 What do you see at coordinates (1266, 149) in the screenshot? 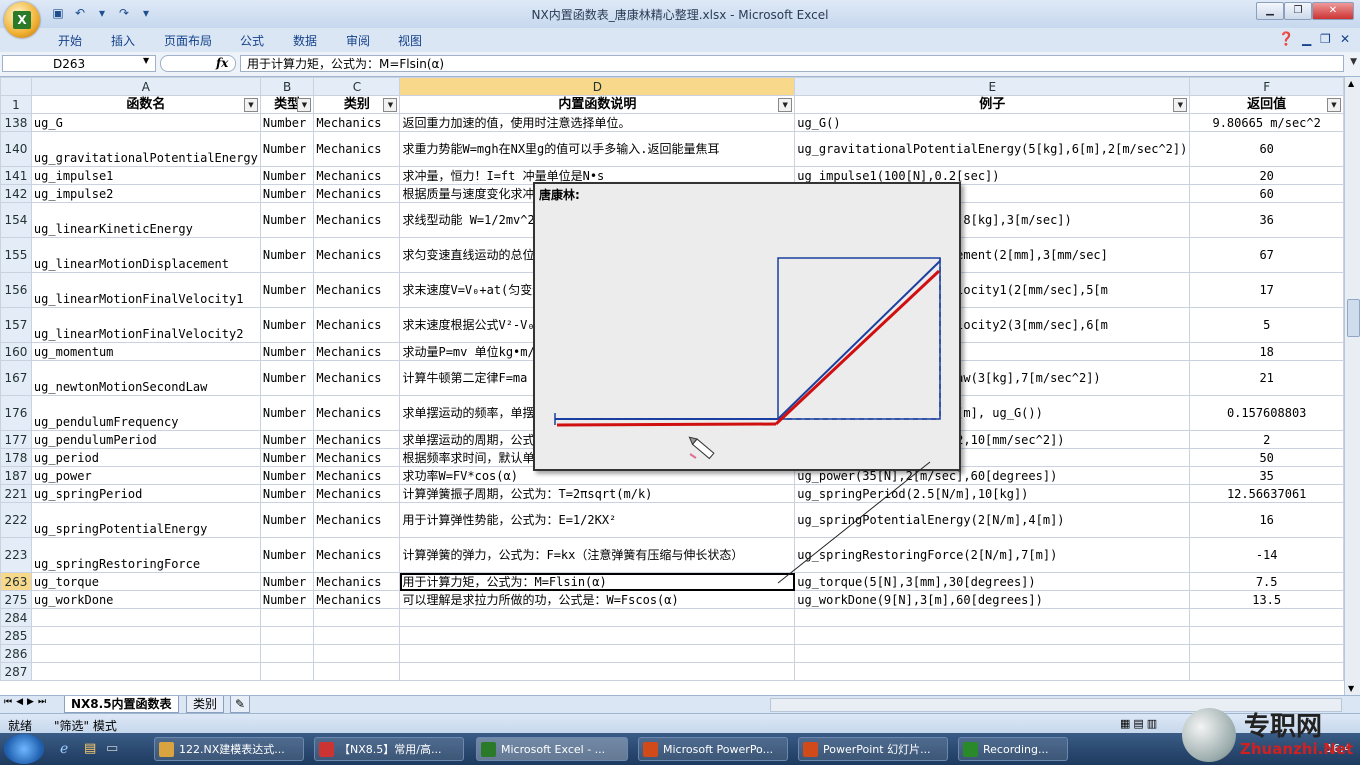
I see `cell-return-value: 60` at bounding box center [1266, 149].